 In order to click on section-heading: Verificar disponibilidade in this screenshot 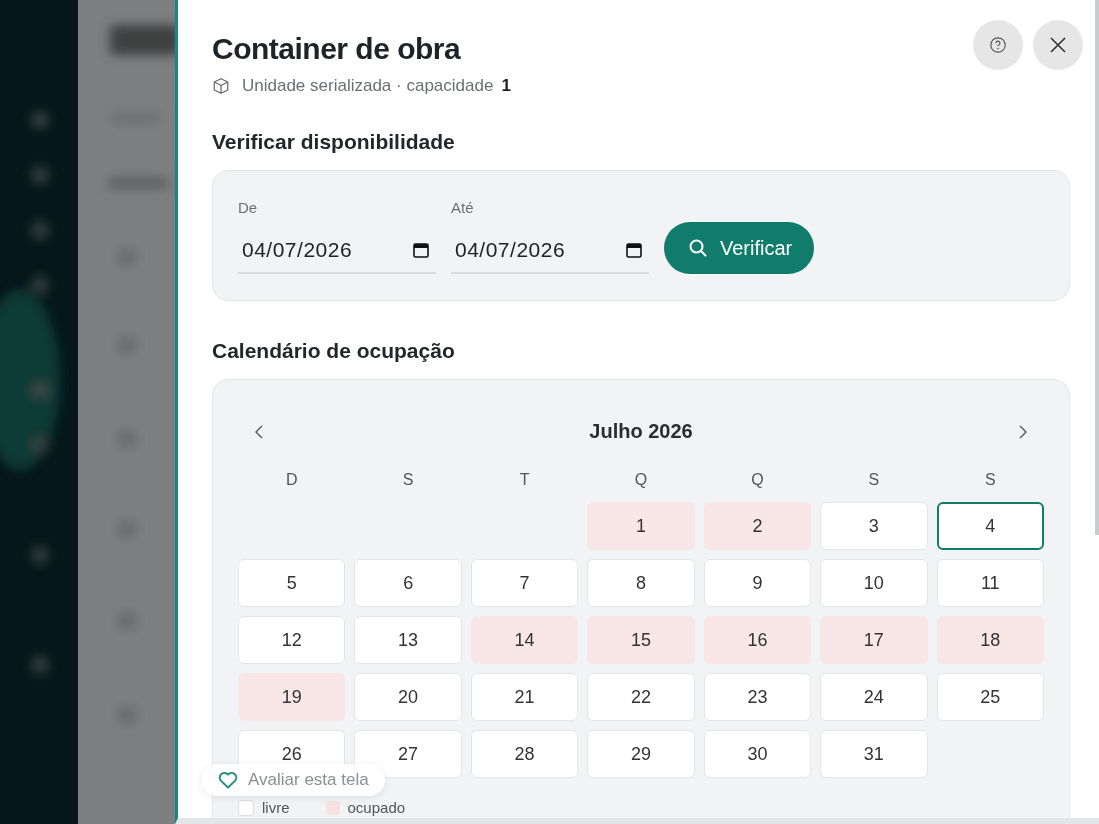, I will do `click(334, 142)`.